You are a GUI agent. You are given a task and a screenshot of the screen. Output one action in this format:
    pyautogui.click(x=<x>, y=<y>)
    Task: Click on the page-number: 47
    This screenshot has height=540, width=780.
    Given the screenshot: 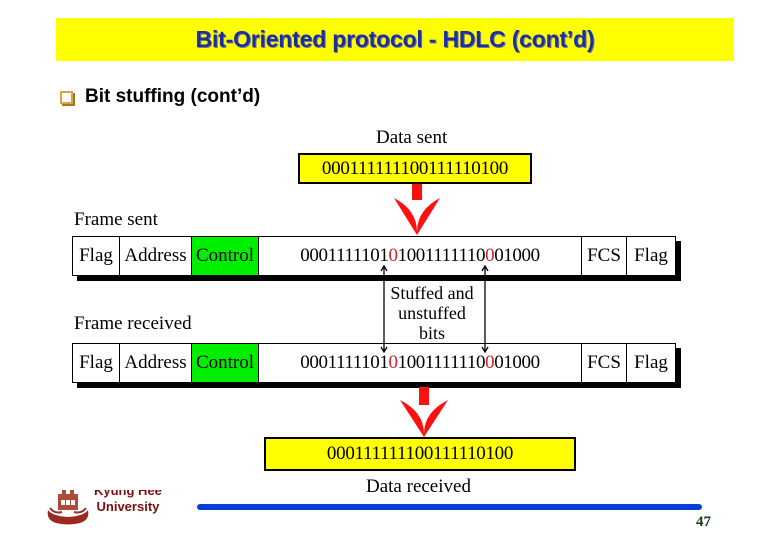 What is the action you would take?
    pyautogui.click(x=703, y=522)
    